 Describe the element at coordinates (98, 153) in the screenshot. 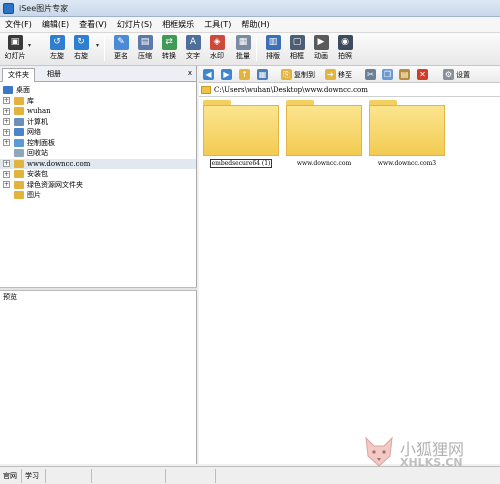

I see `tree-item: 回收站` at that location.